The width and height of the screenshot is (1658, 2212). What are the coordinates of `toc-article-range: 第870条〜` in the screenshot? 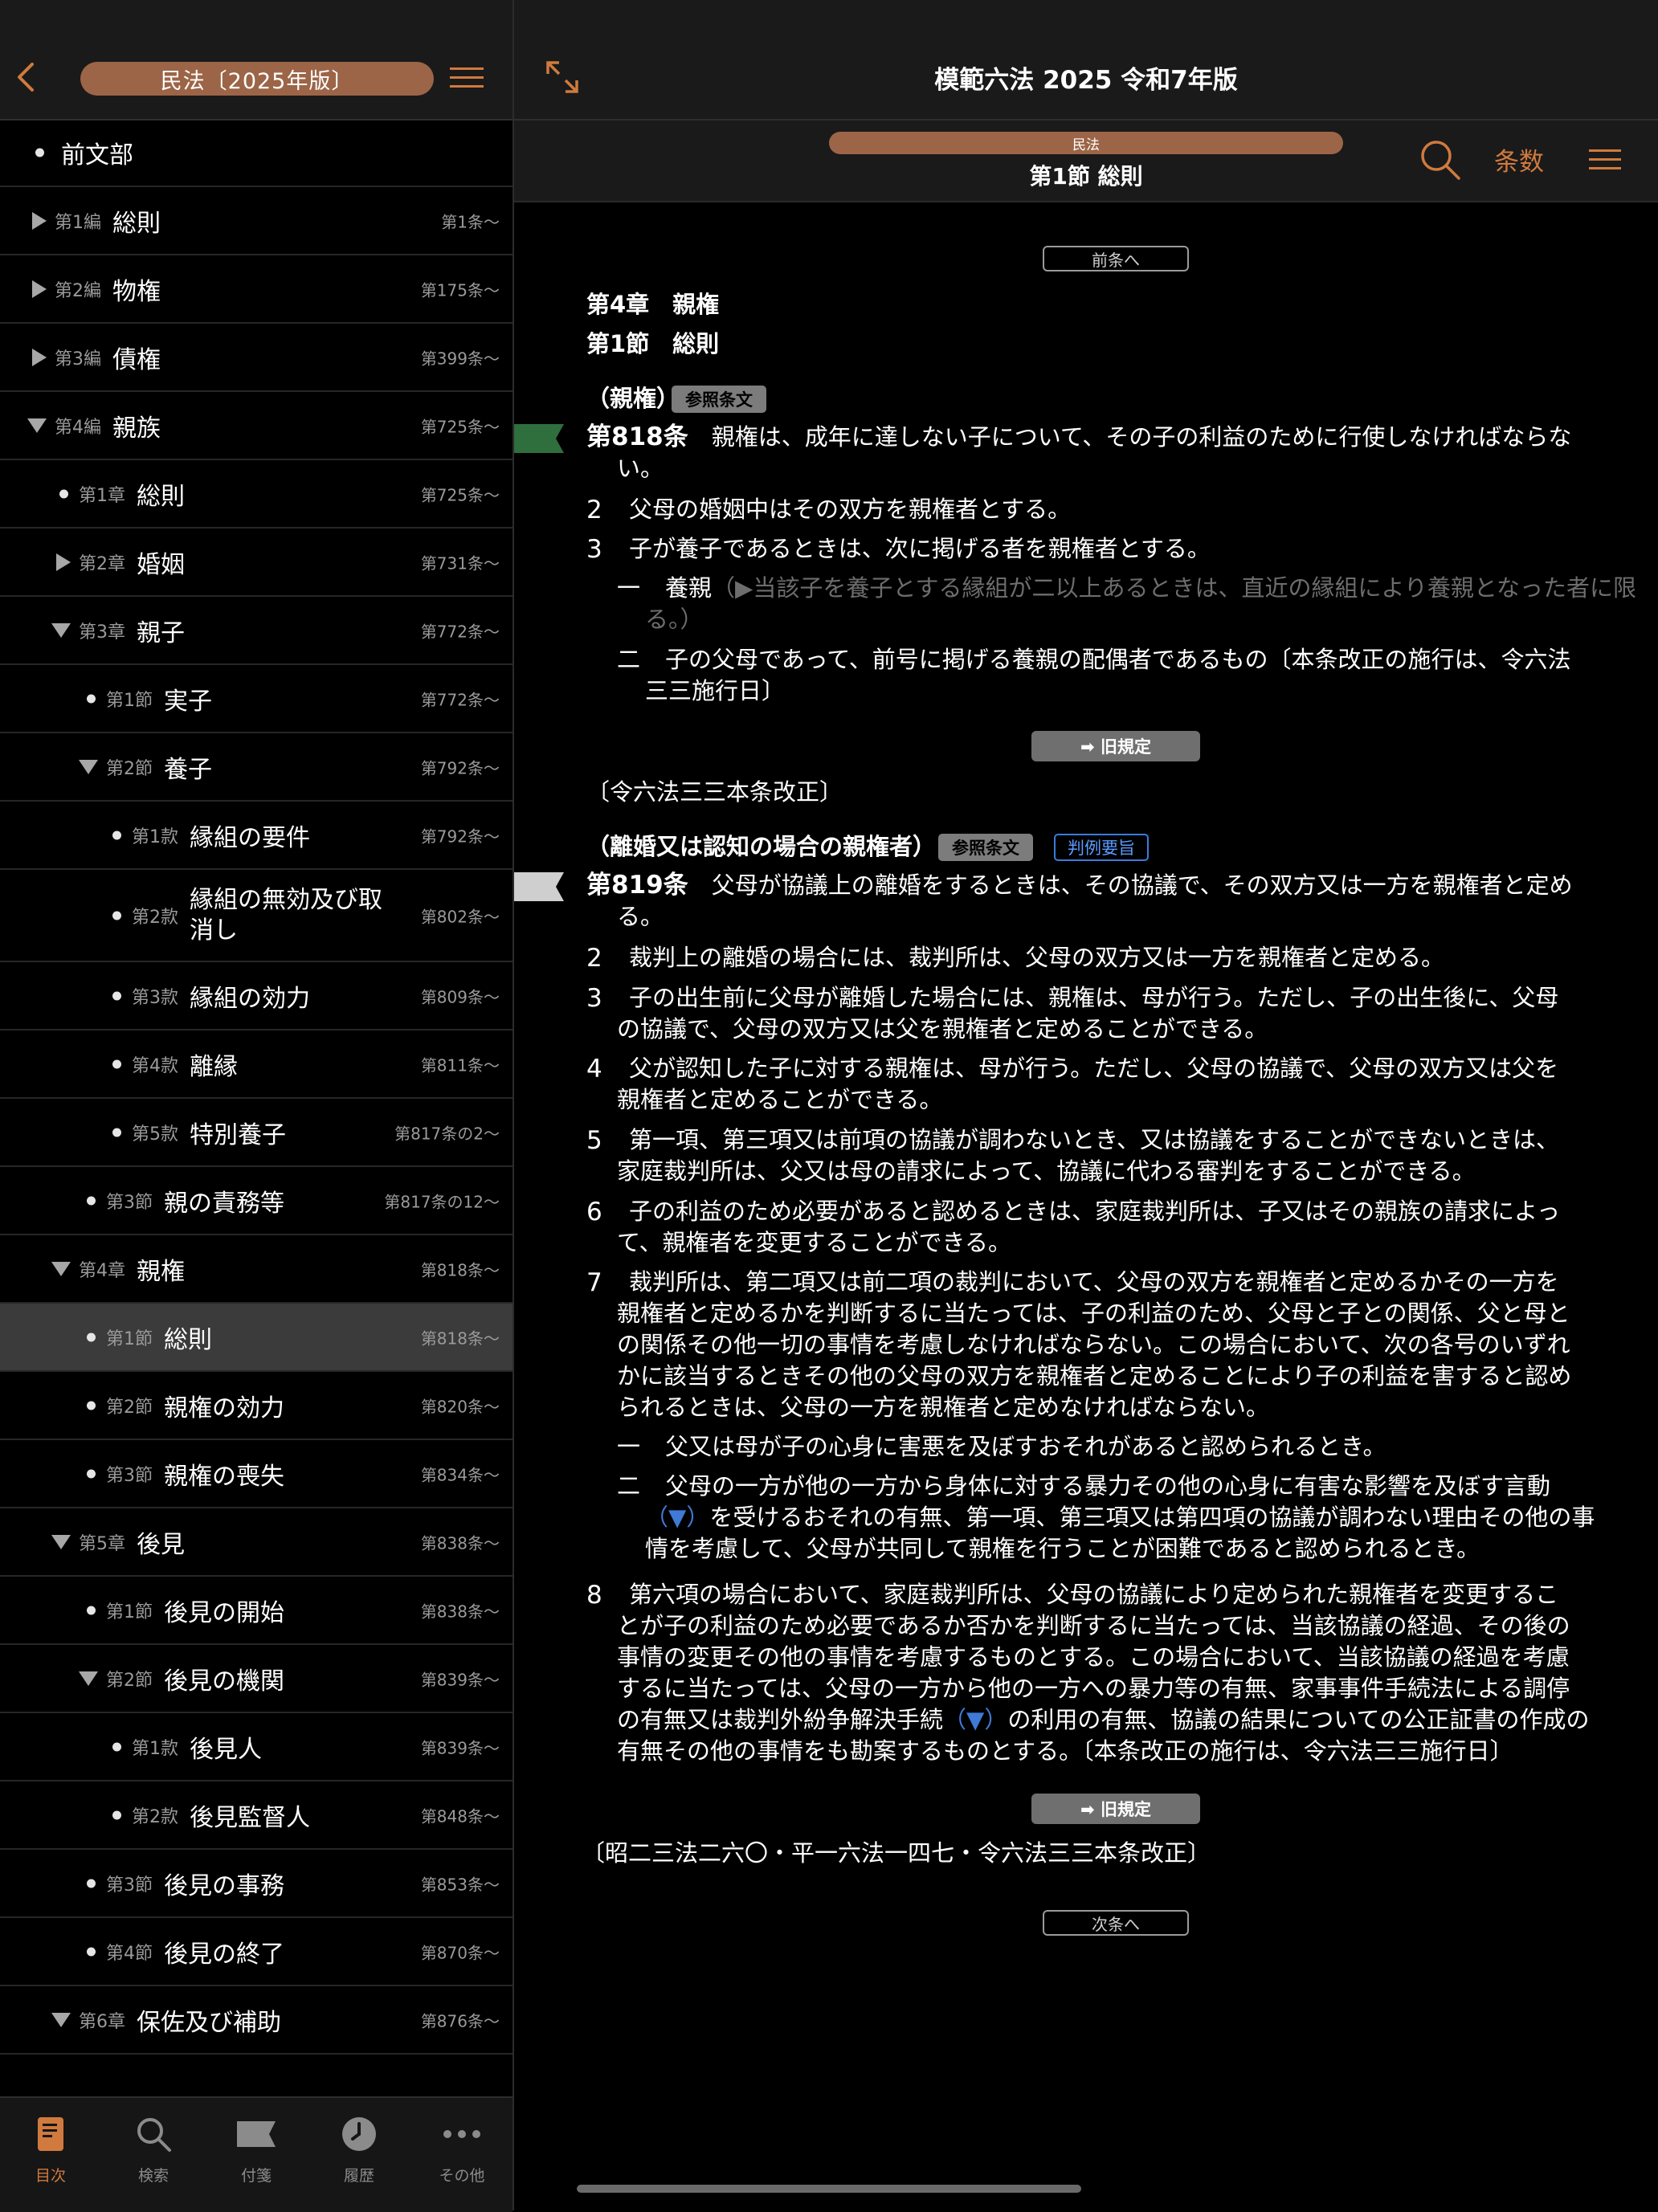 It's located at (460, 1952).